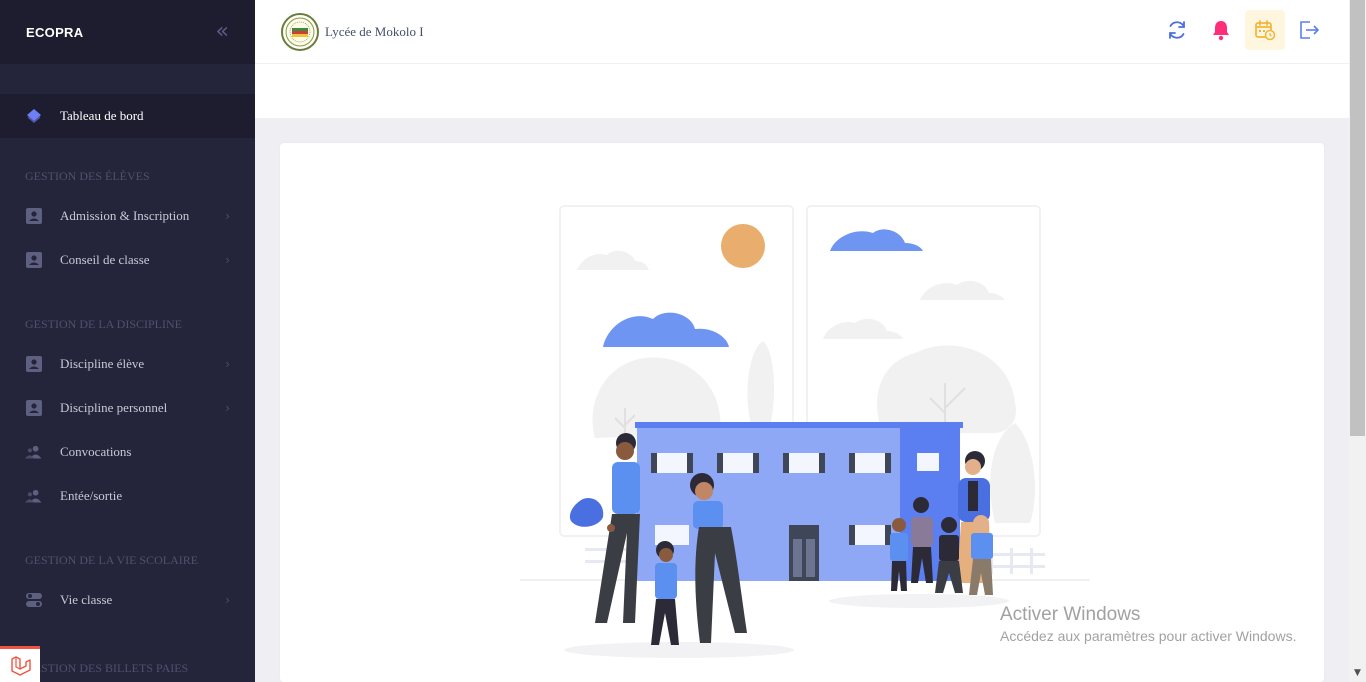  Describe the element at coordinates (102, 115) in the screenshot. I see `sidebar-item-label: Tableau de bord` at that location.